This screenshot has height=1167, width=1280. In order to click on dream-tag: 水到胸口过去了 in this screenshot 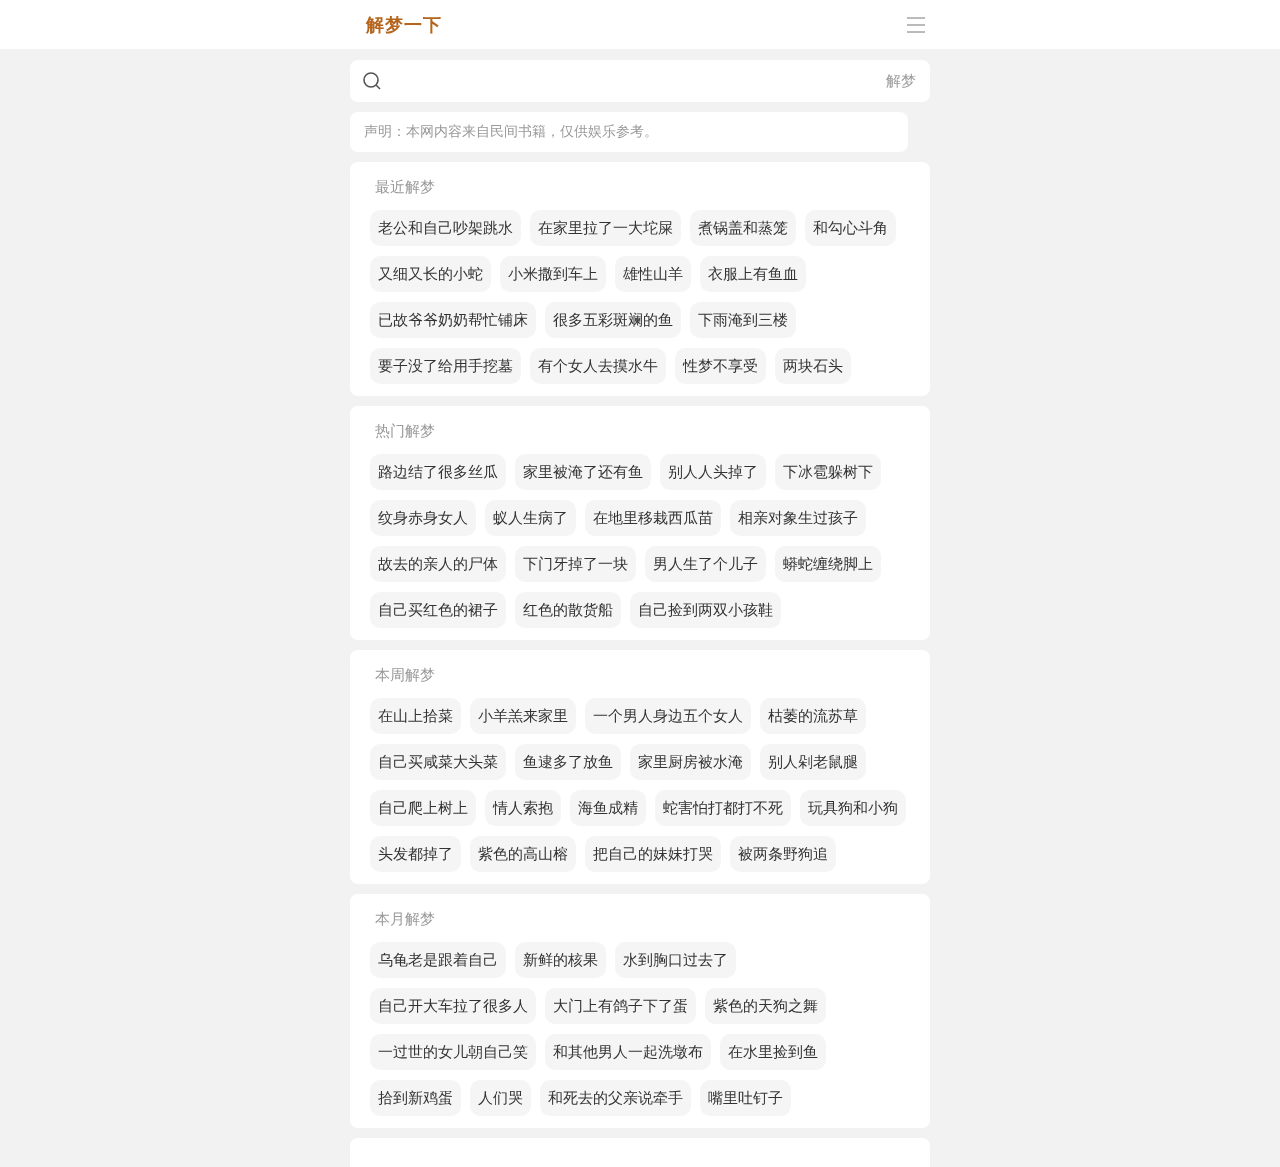, I will do `click(675, 960)`.